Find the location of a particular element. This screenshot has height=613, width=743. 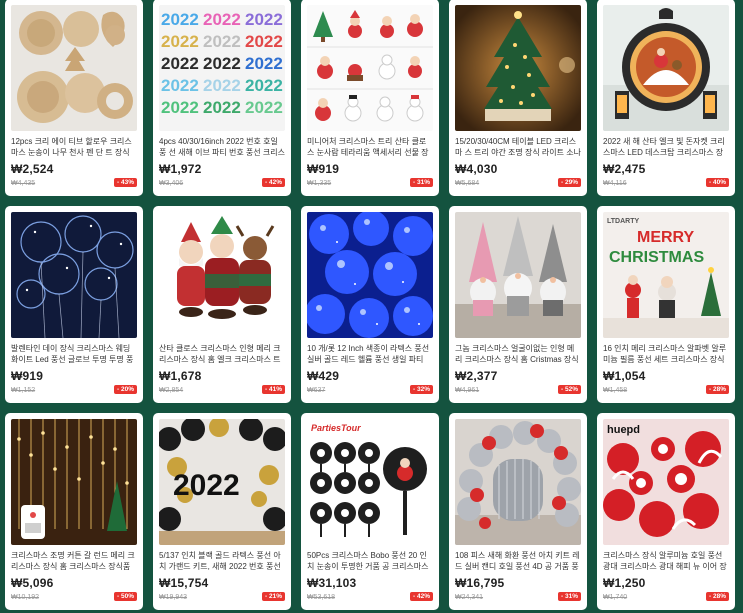

product-price: ₩16,795 is located at coordinates (480, 583).